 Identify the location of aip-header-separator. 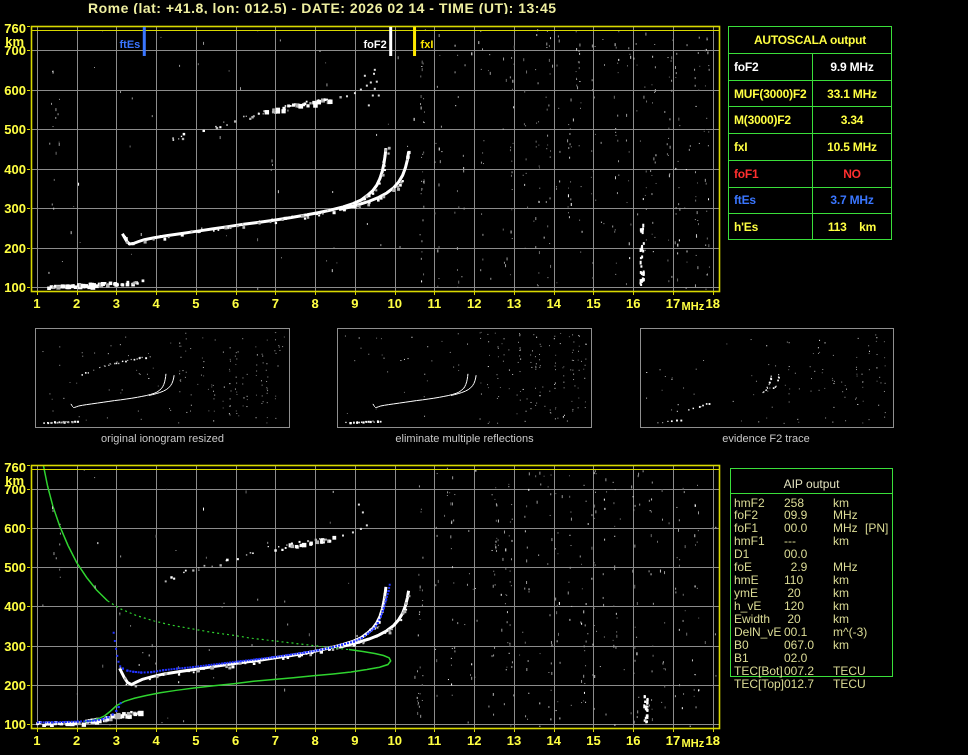
(811, 493).